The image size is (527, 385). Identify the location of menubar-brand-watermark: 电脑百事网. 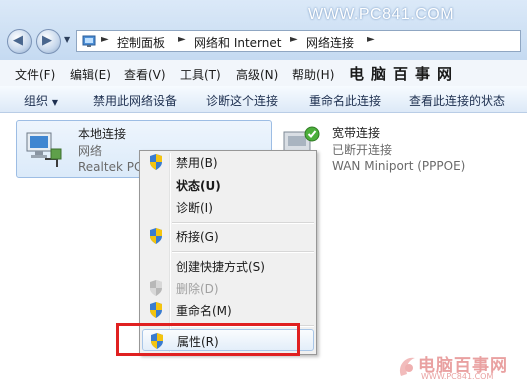
(404, 74).